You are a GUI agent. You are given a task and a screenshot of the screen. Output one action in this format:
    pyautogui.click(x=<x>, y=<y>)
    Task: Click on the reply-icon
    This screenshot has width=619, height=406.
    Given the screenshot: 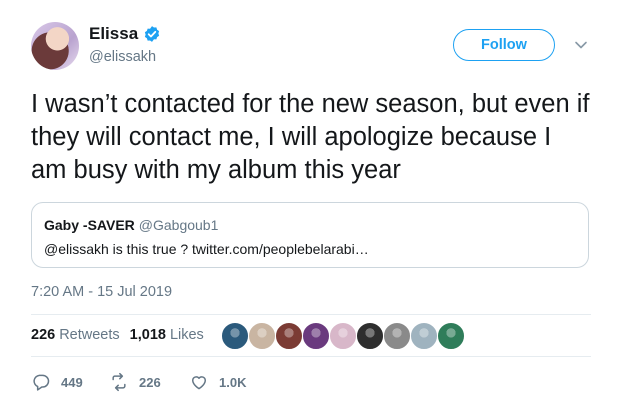 What is the action you would take?
    pyautogui.click(x=41, y=382)
    